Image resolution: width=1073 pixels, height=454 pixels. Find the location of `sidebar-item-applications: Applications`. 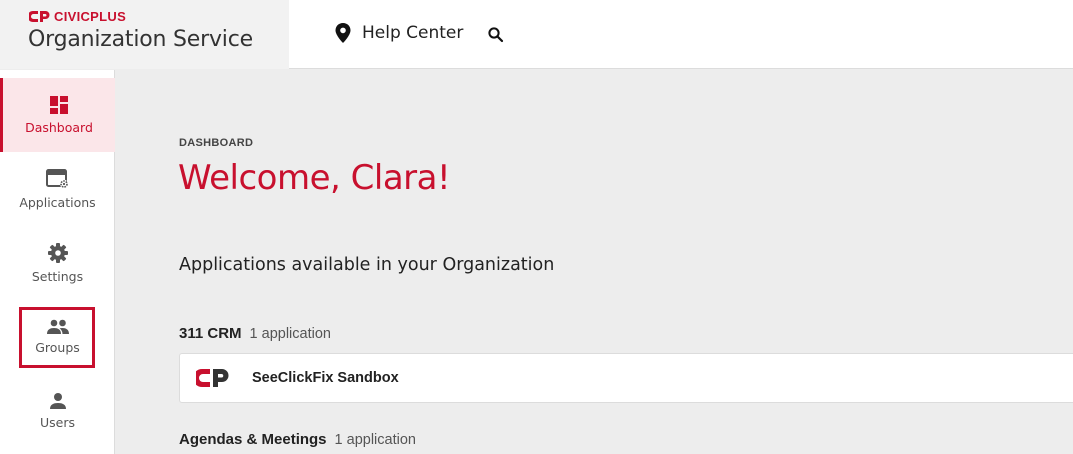

sidebar-item-applications: Applications is located at coordinates (57, 189).